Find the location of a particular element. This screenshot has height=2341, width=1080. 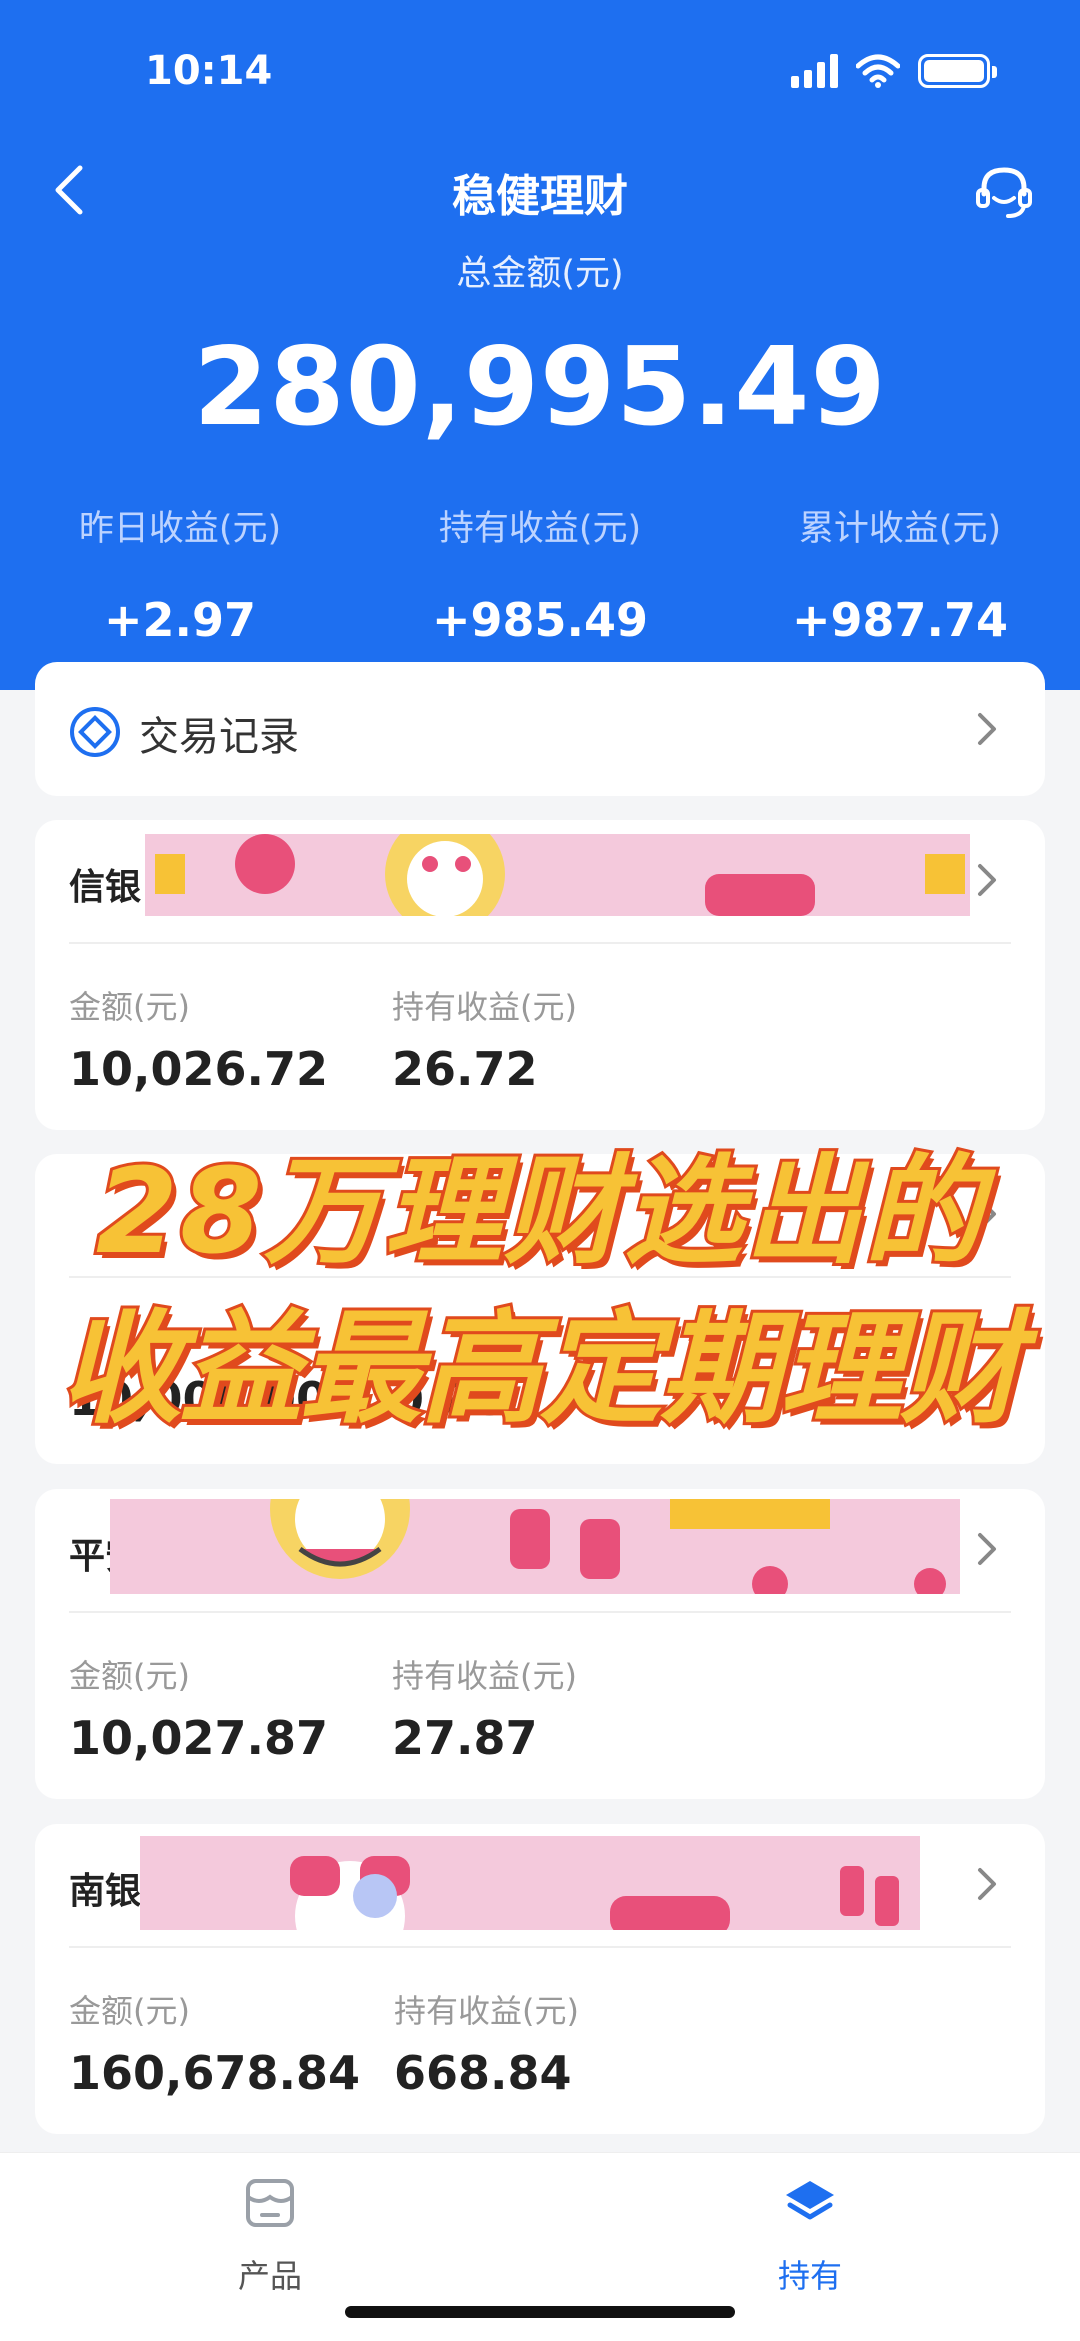

profit-value: 668.84 is located at coordinates (483, 2073).